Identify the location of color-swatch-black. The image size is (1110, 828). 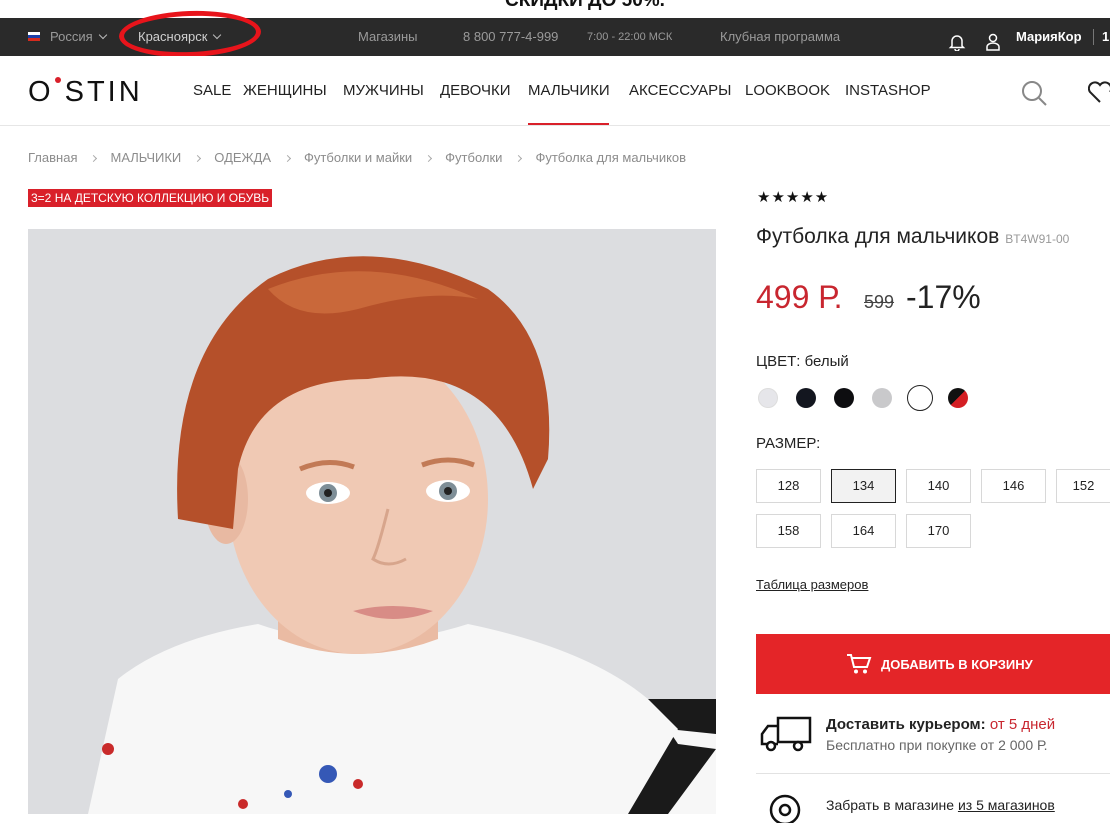
(844, 398).